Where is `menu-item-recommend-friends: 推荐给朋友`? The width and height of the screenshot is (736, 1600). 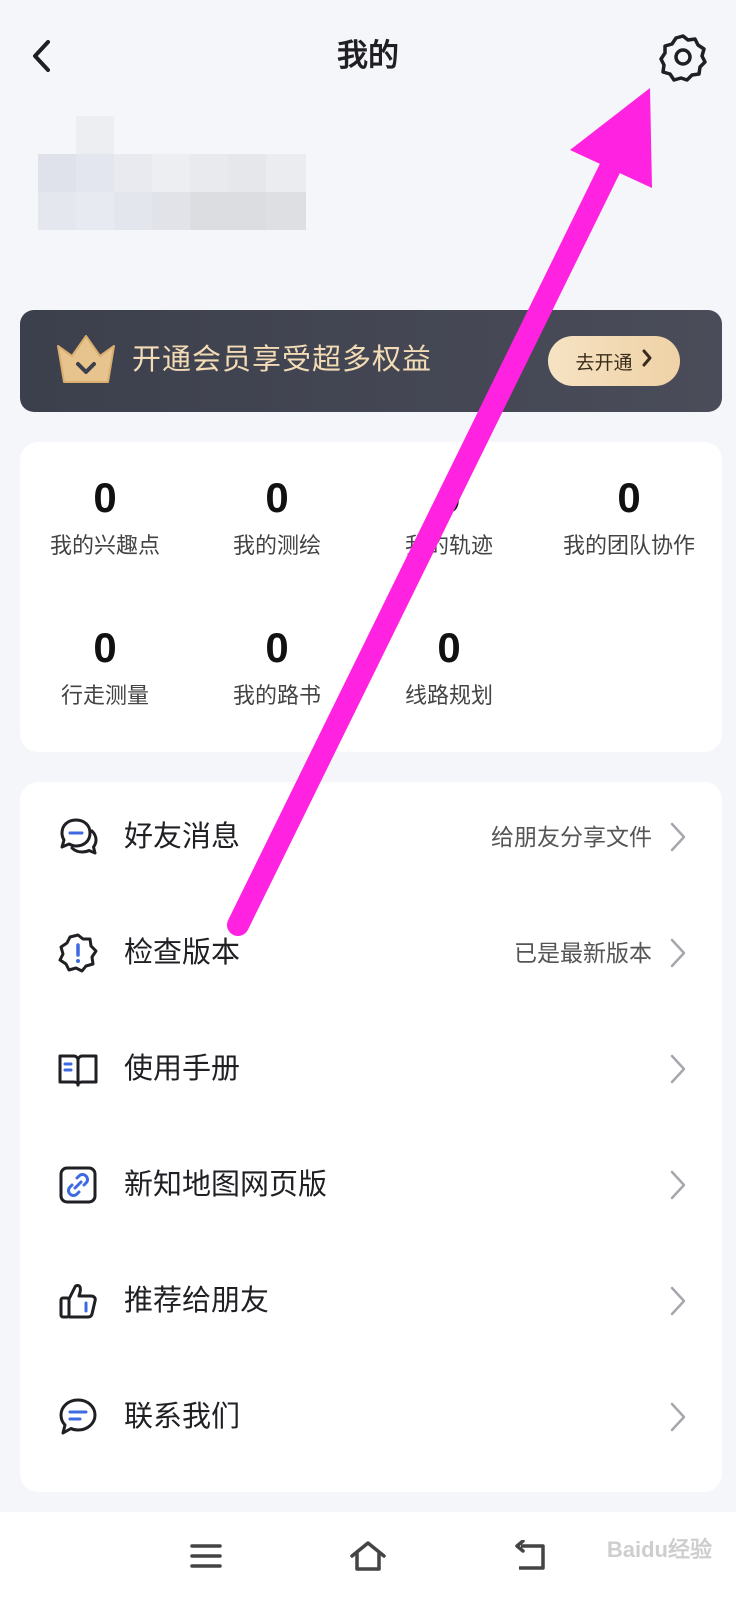
menu-item-recommend-friends: 推荐给朋友 is located at coordinates (371, 1301).